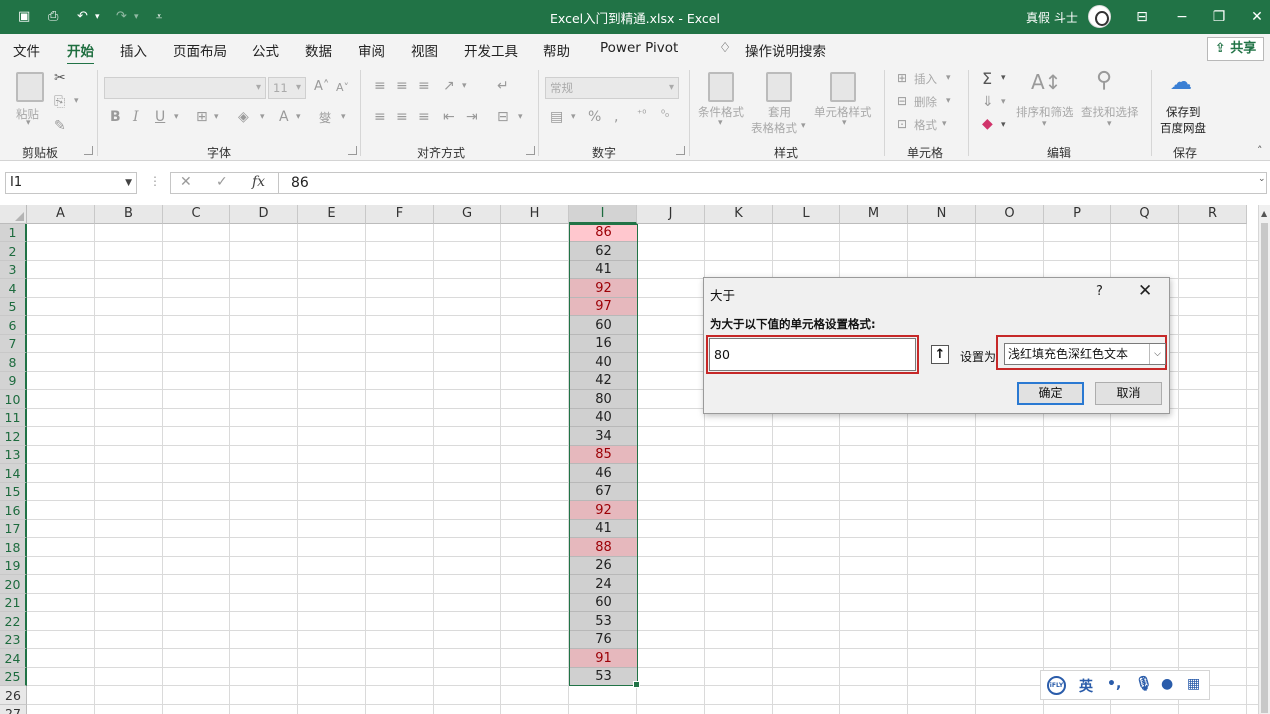 The height and width of the screenshot is (714, 1270). I want to click on bold-icon: B, so click(115, 117).